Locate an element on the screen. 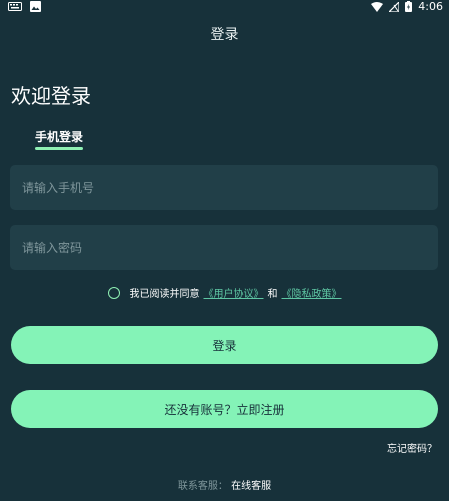 The height and width of the screenshot is (501, 449). wifi-icon is located at coordinates (377, 6).